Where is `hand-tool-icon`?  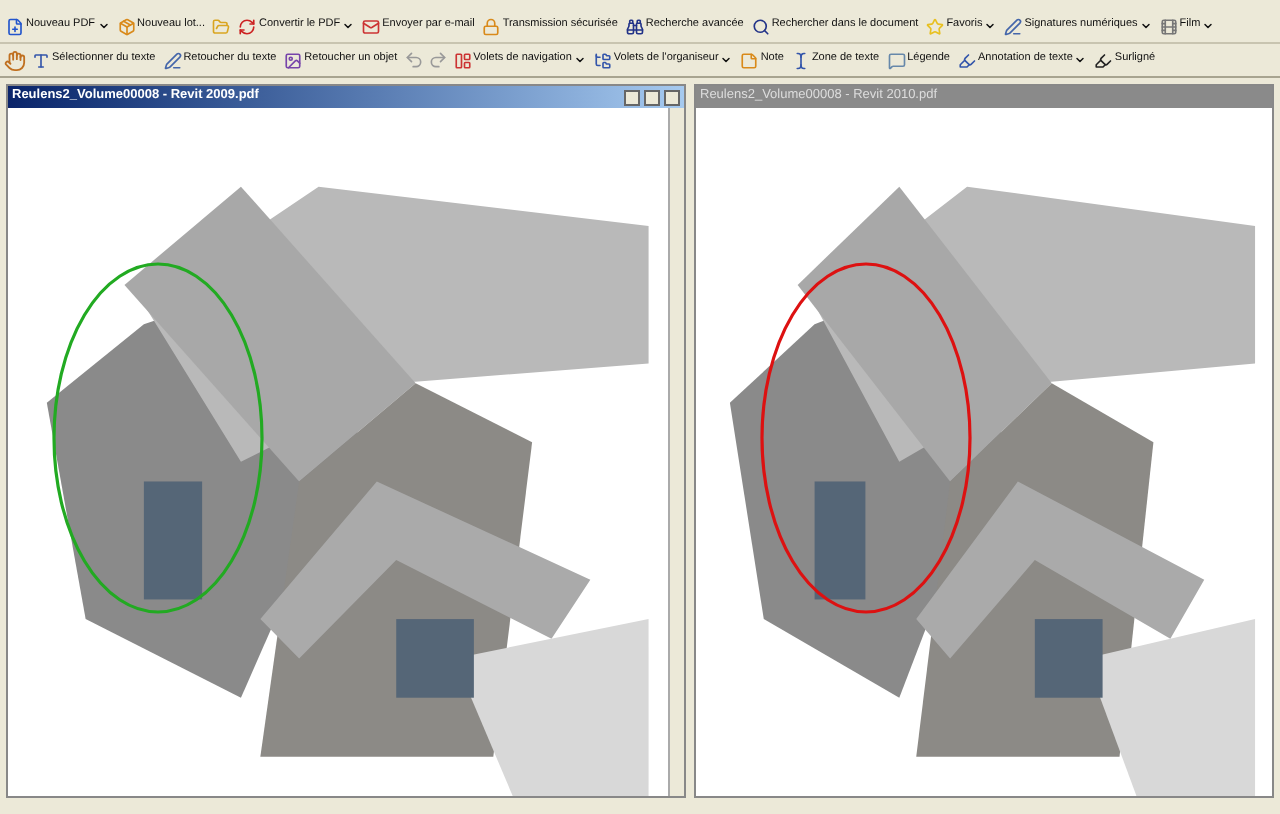
hand-tool-icon is located at coordinates (15, 60).